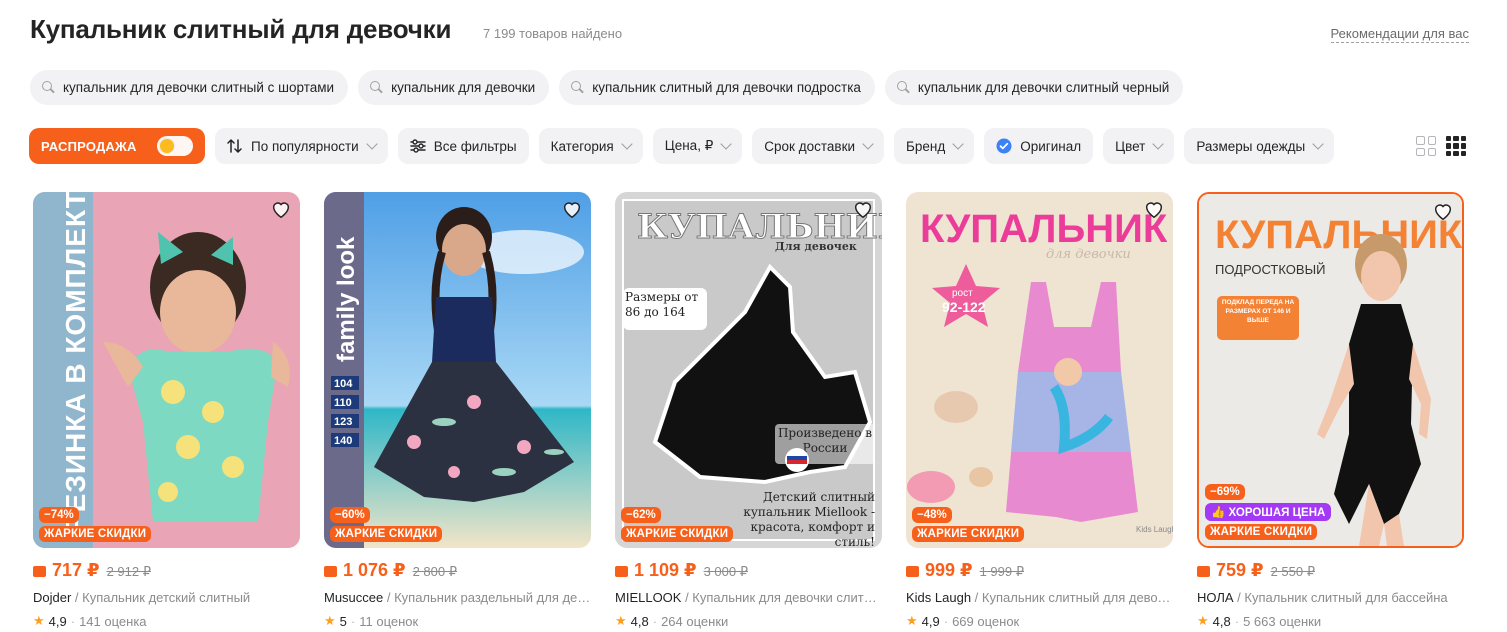 This screenshot has width=1507, height=632. Describe the element at coordinates (487, 597) in the screenshot. I see `product-title: / Купальник раздельный для девочки` at that location.